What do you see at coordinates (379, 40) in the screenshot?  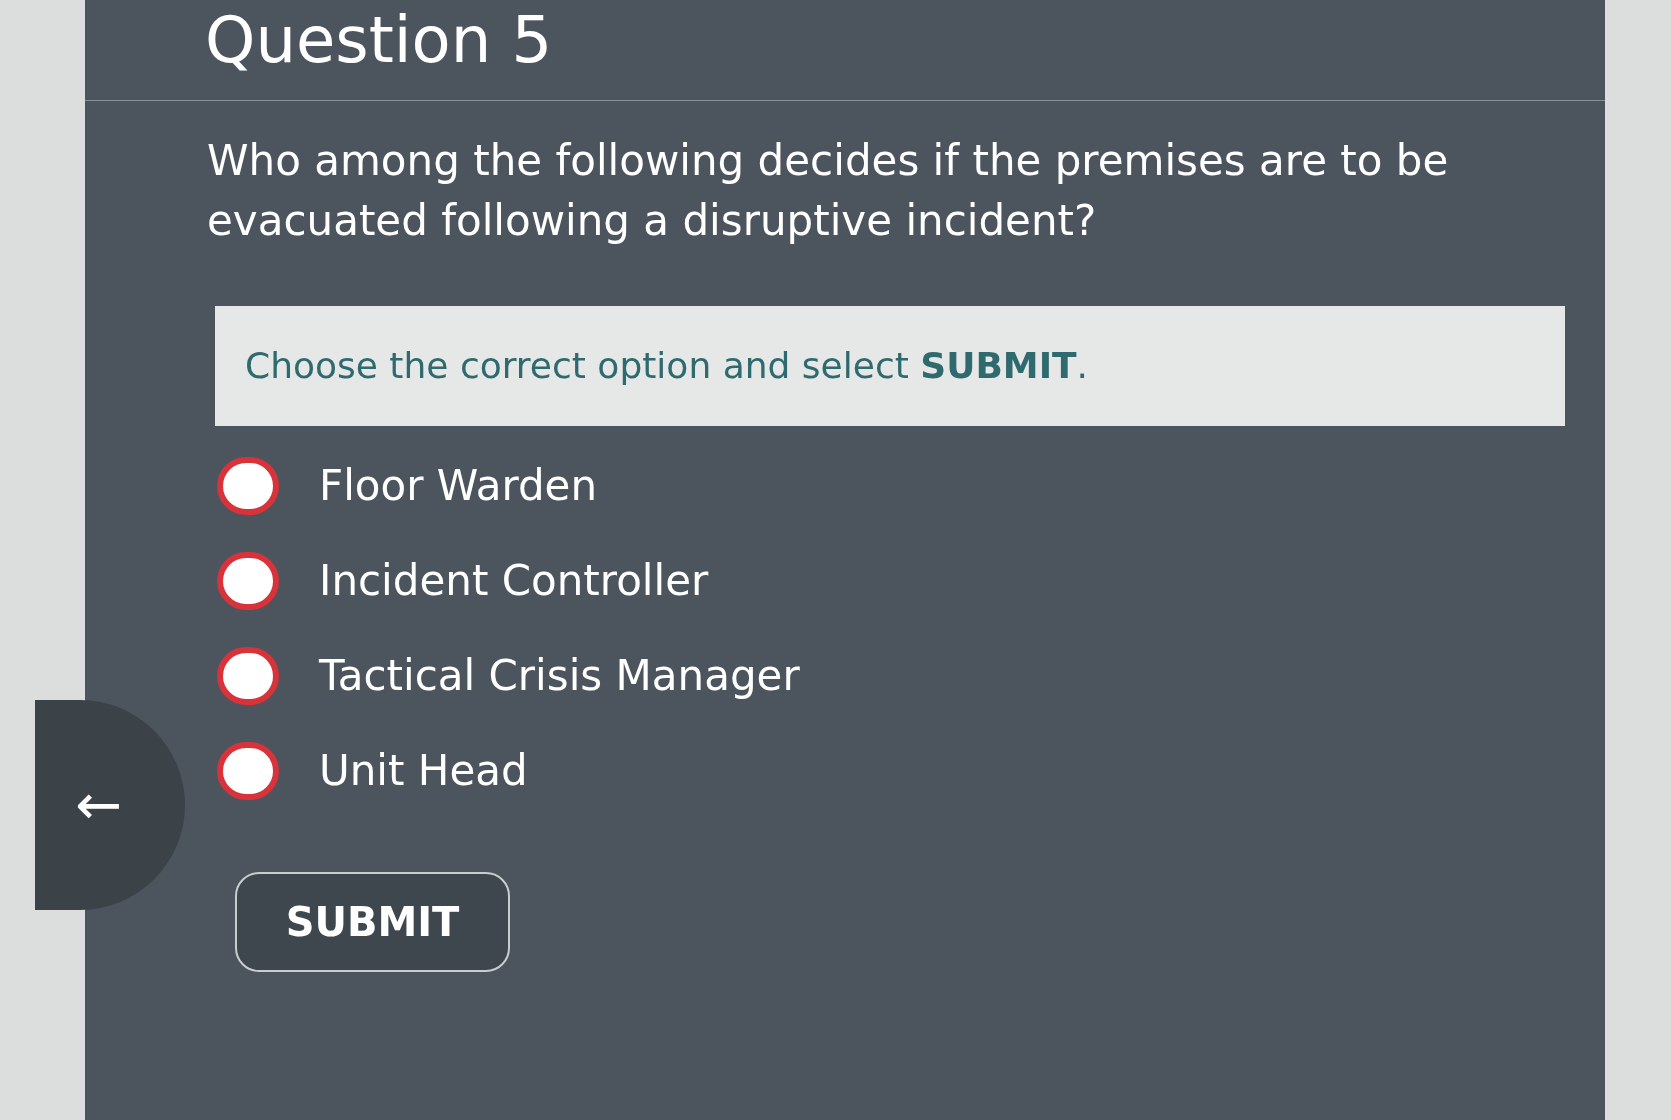 I see `question-title: Question 5` at bounding box center [379, 40].